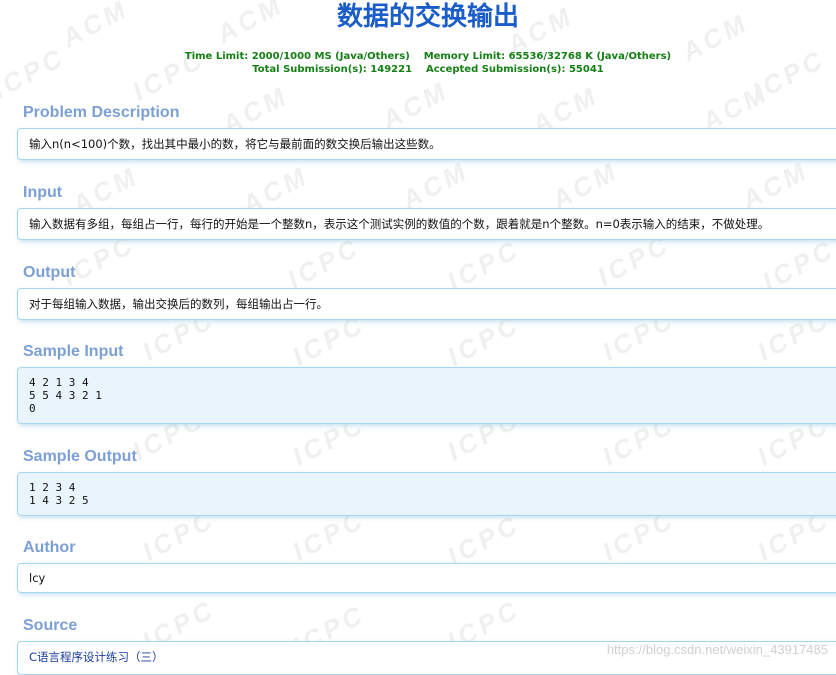  I want to click on description-panel: 输入n(n<100)个数，找出其中最小的数，将它与最前面的数交换后输出这些数。, so click(426, 144).